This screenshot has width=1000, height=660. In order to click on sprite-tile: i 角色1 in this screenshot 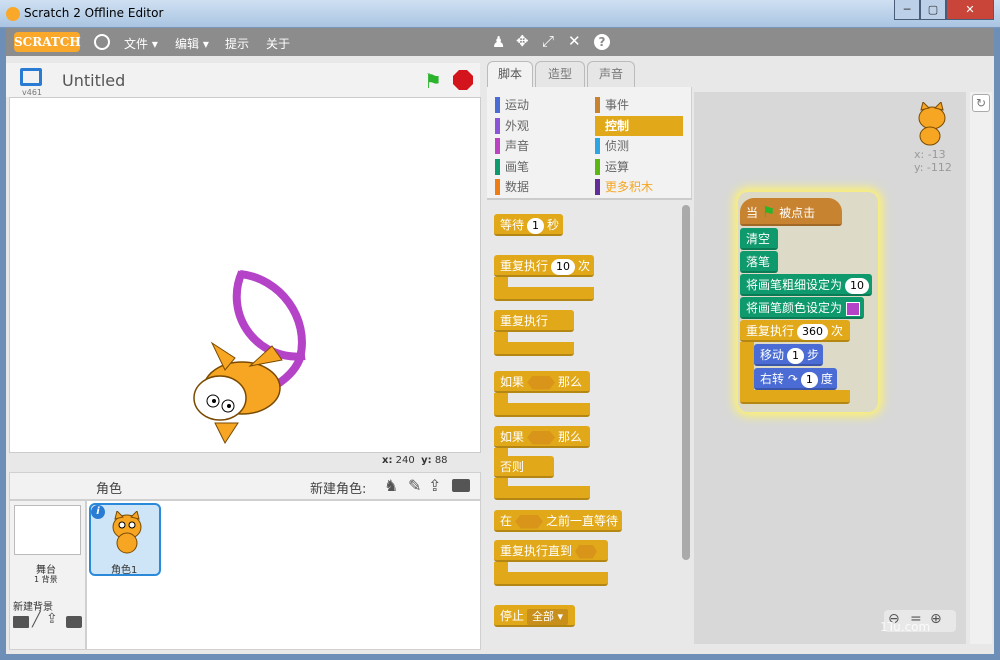, I will do `click(125, 539)`.